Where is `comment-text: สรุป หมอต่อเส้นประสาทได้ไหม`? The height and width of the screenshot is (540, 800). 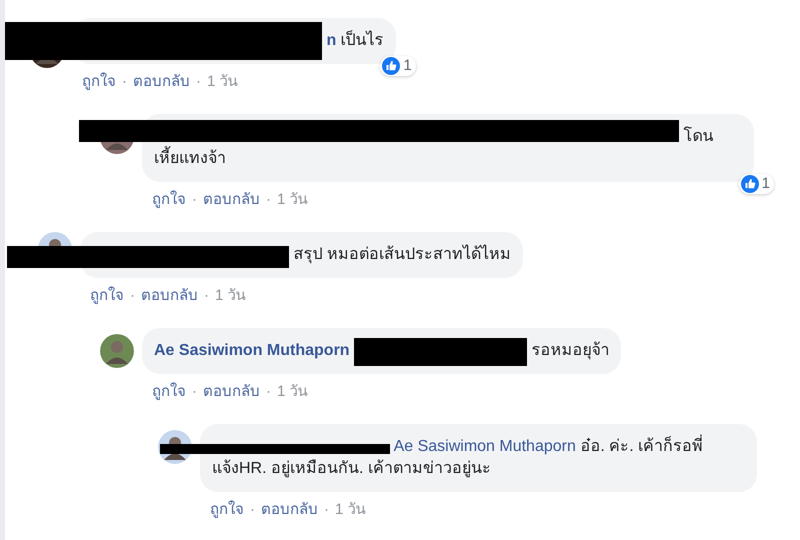
comment-text: สรุป หมอต่อเส้นประสาทได้ไหม is located at coordinates (401, 255).